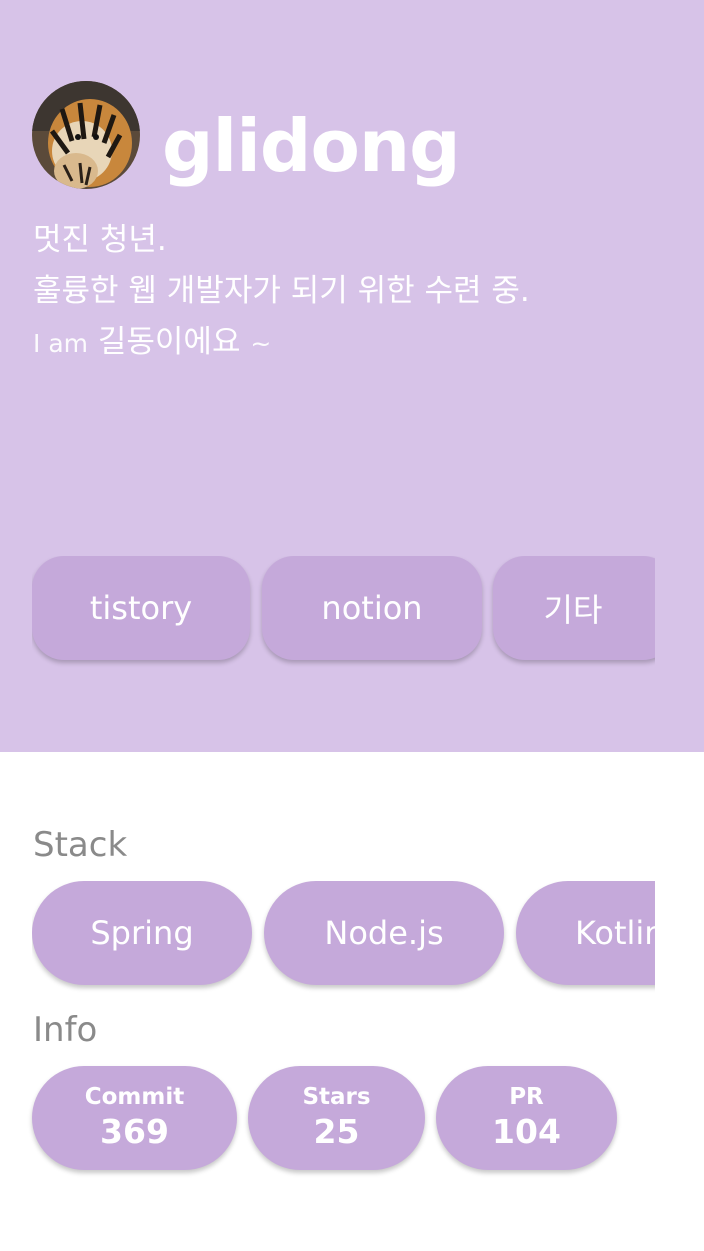  Describe the element at coordinates (60, 343) in the screenshot. I see `bio-prefix: I am` at that location.